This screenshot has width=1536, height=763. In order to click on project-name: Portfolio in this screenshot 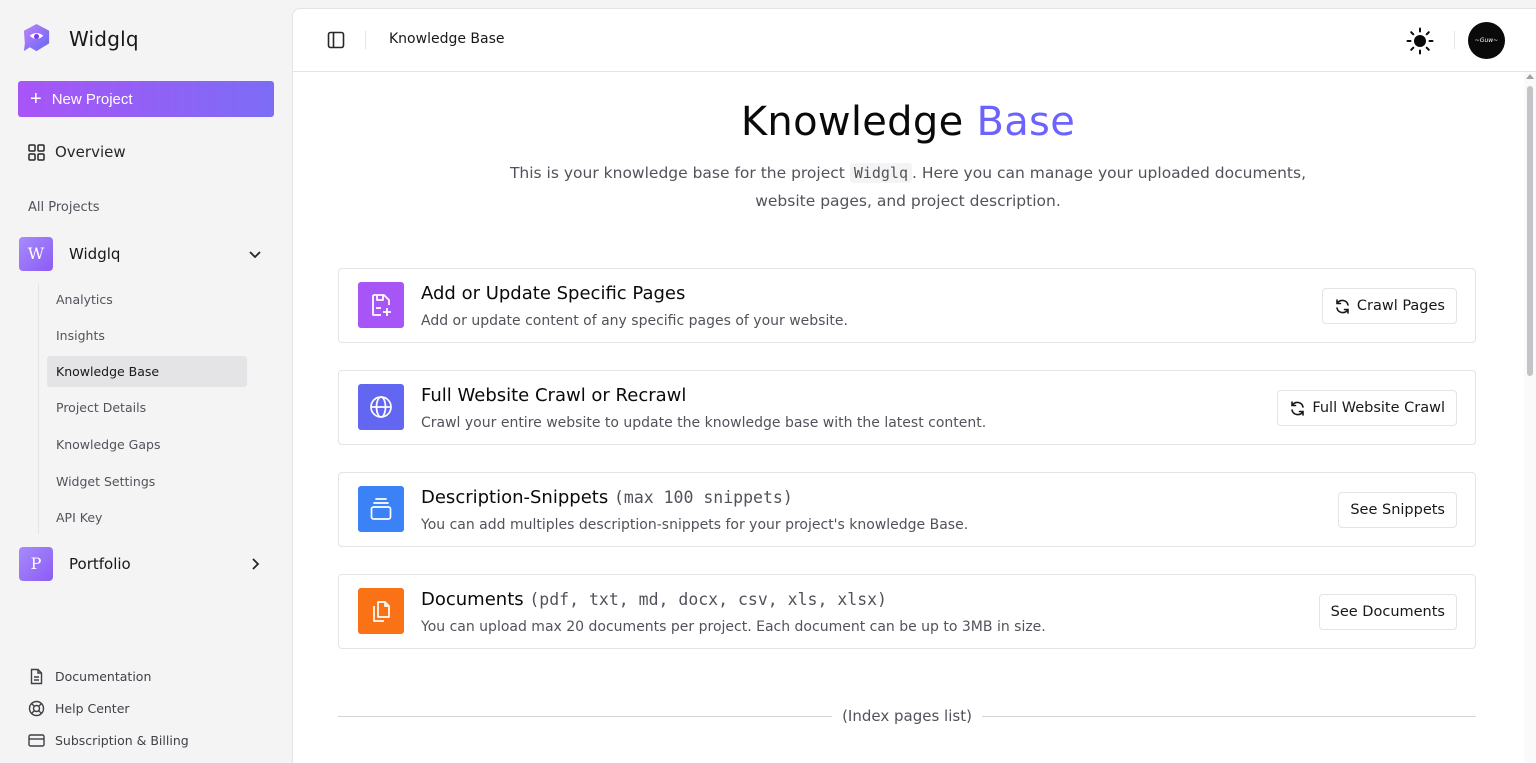, I will do `click(100, 563)`.